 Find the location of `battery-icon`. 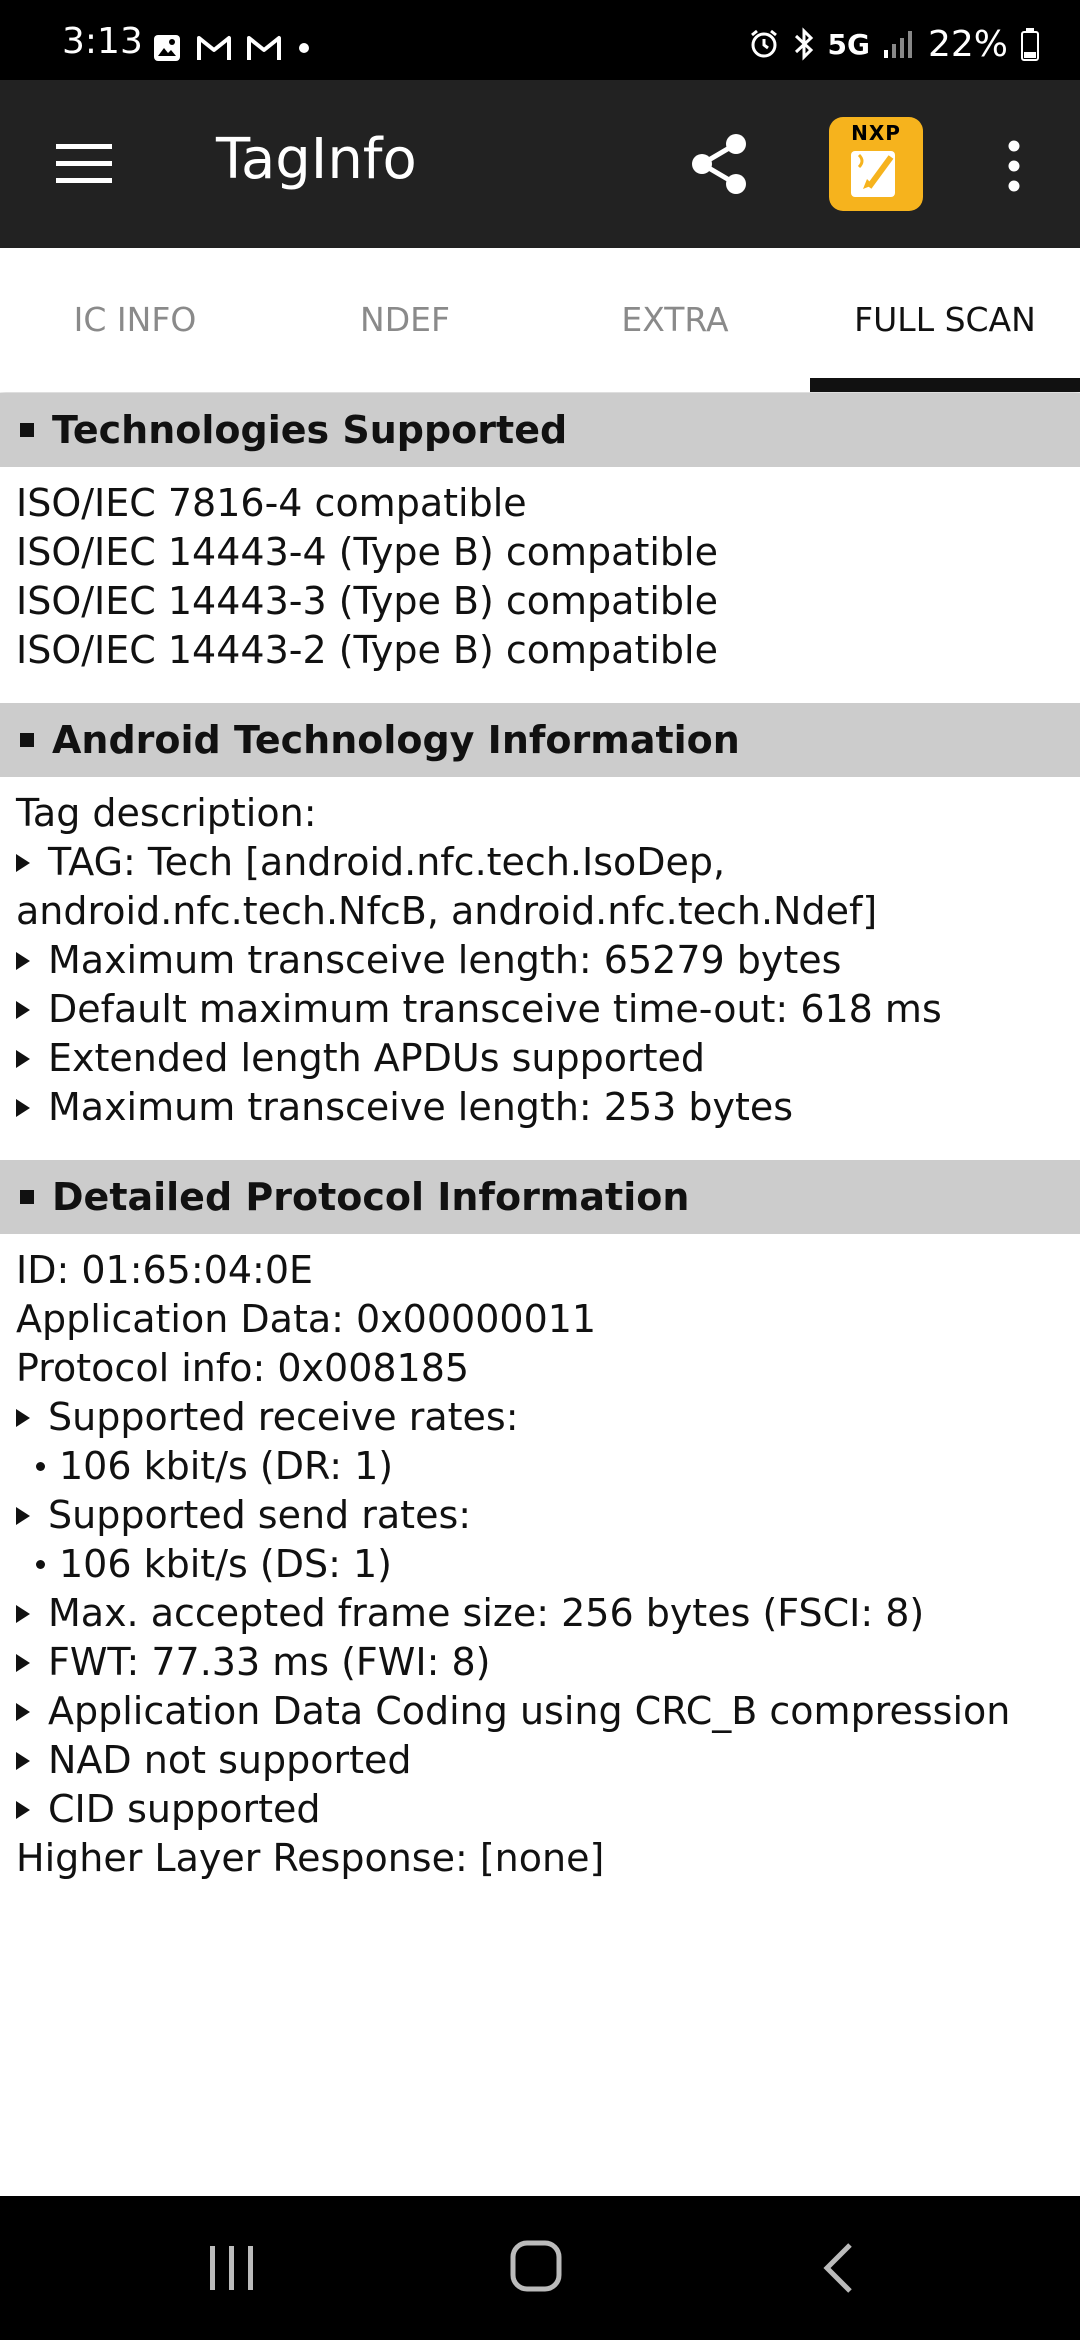

battery-icon is located at coordinates (1030, 44).